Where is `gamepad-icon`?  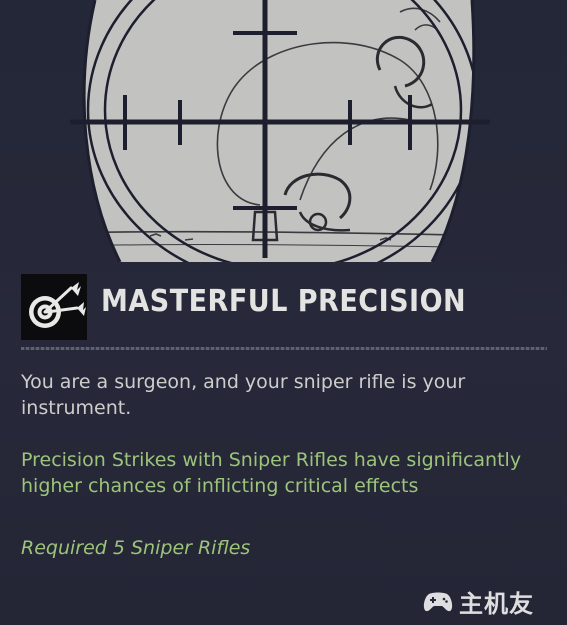 gamepad-icon is located at coordinates (438, 601).